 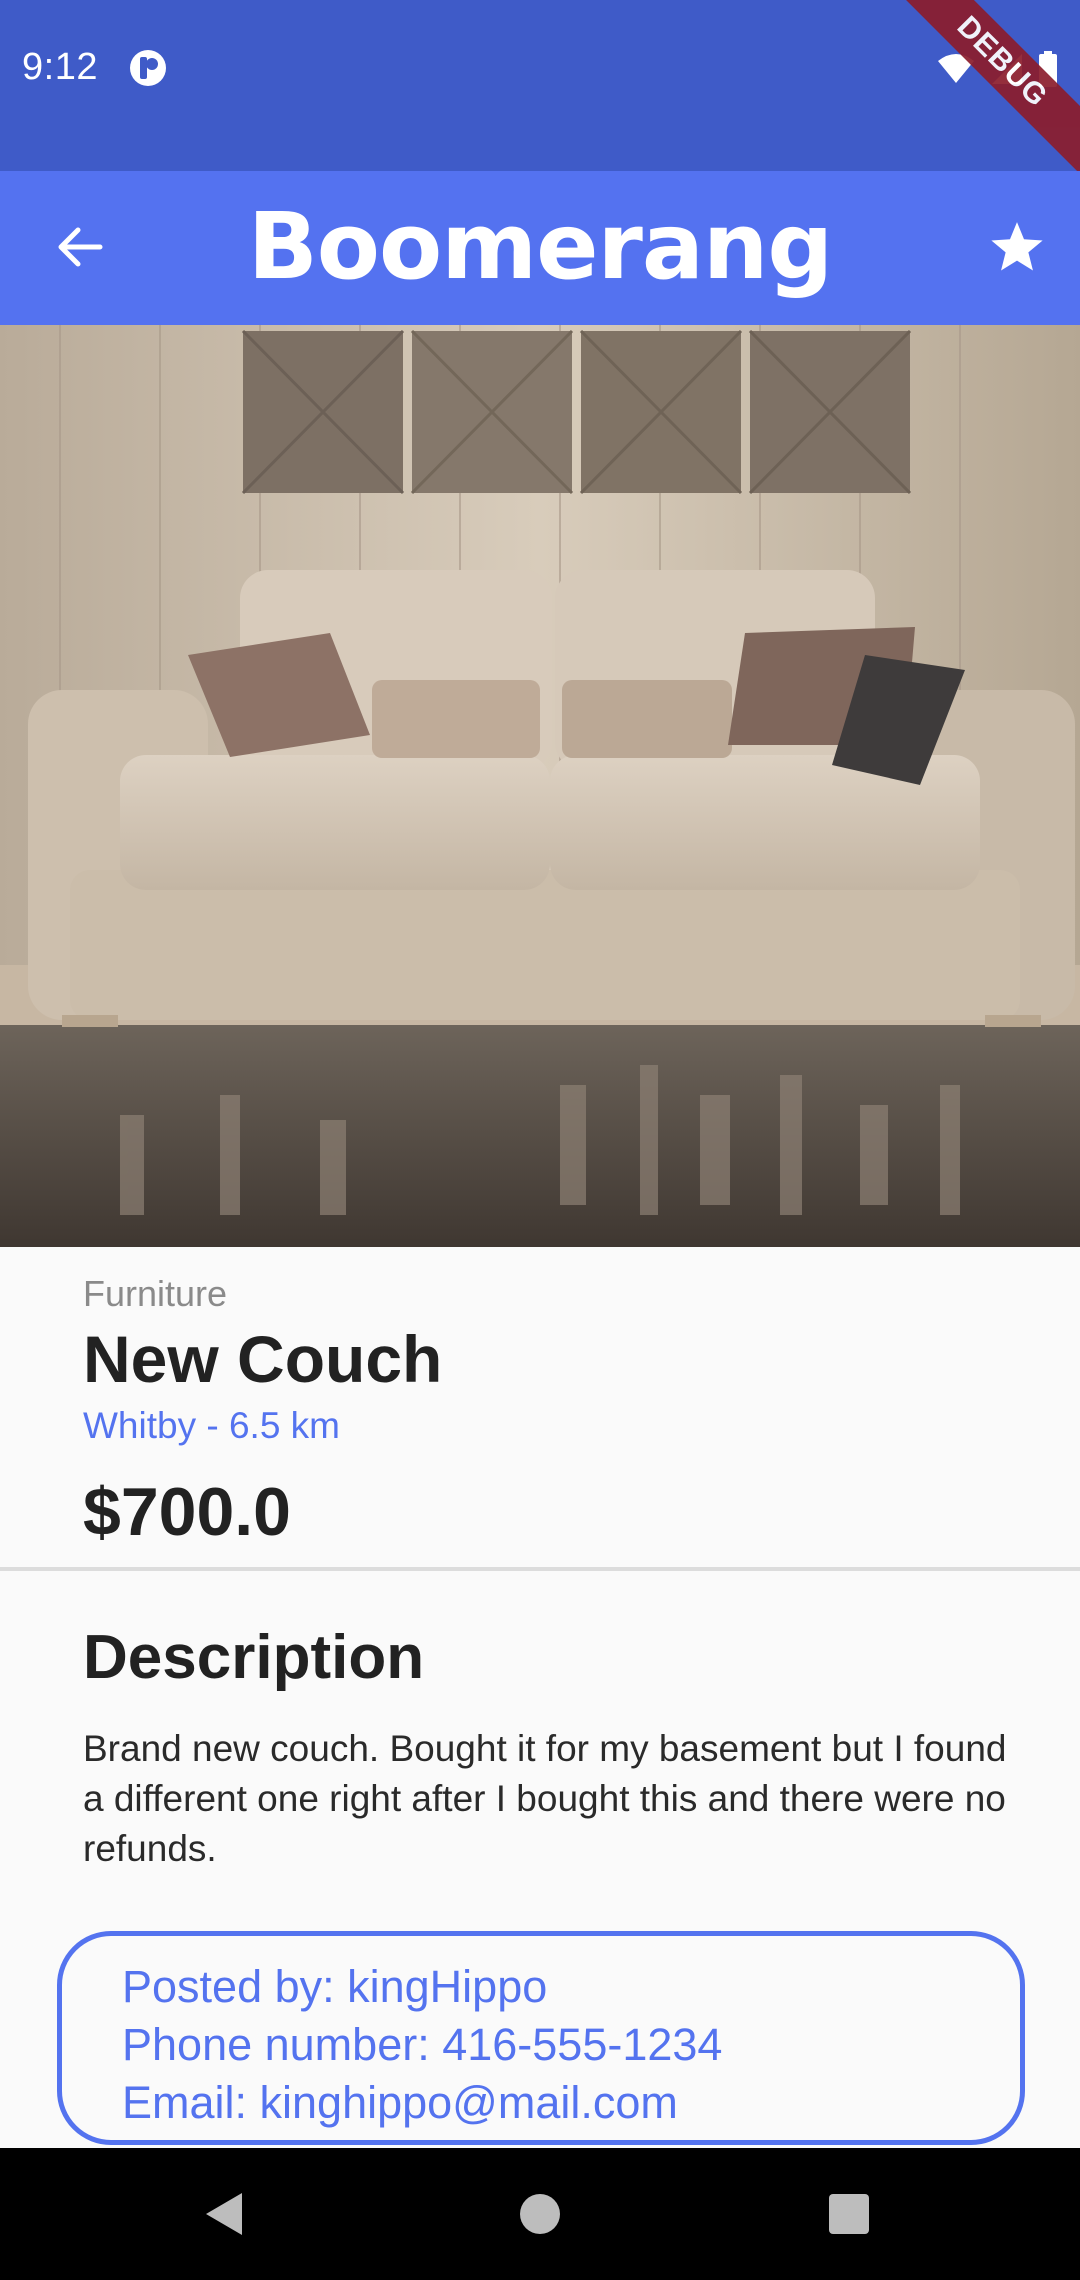 I want to click on system-nav-bar, so click(x=540, y=2214).